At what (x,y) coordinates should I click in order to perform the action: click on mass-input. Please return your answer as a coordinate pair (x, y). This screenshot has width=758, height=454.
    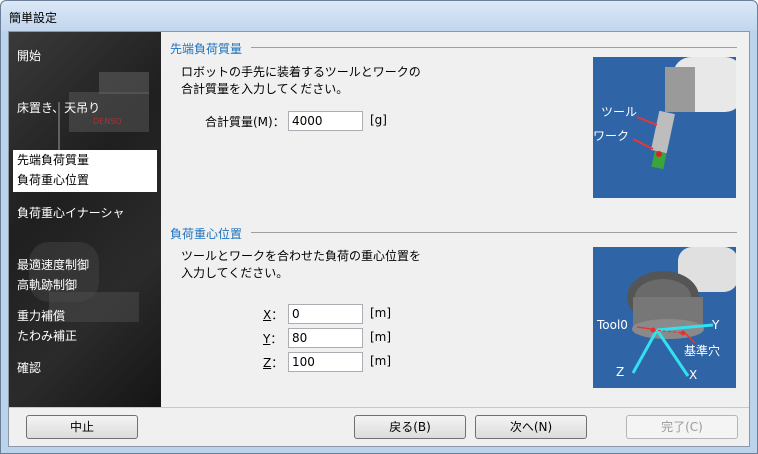
    Looking at the image, I should click on (325, 121).